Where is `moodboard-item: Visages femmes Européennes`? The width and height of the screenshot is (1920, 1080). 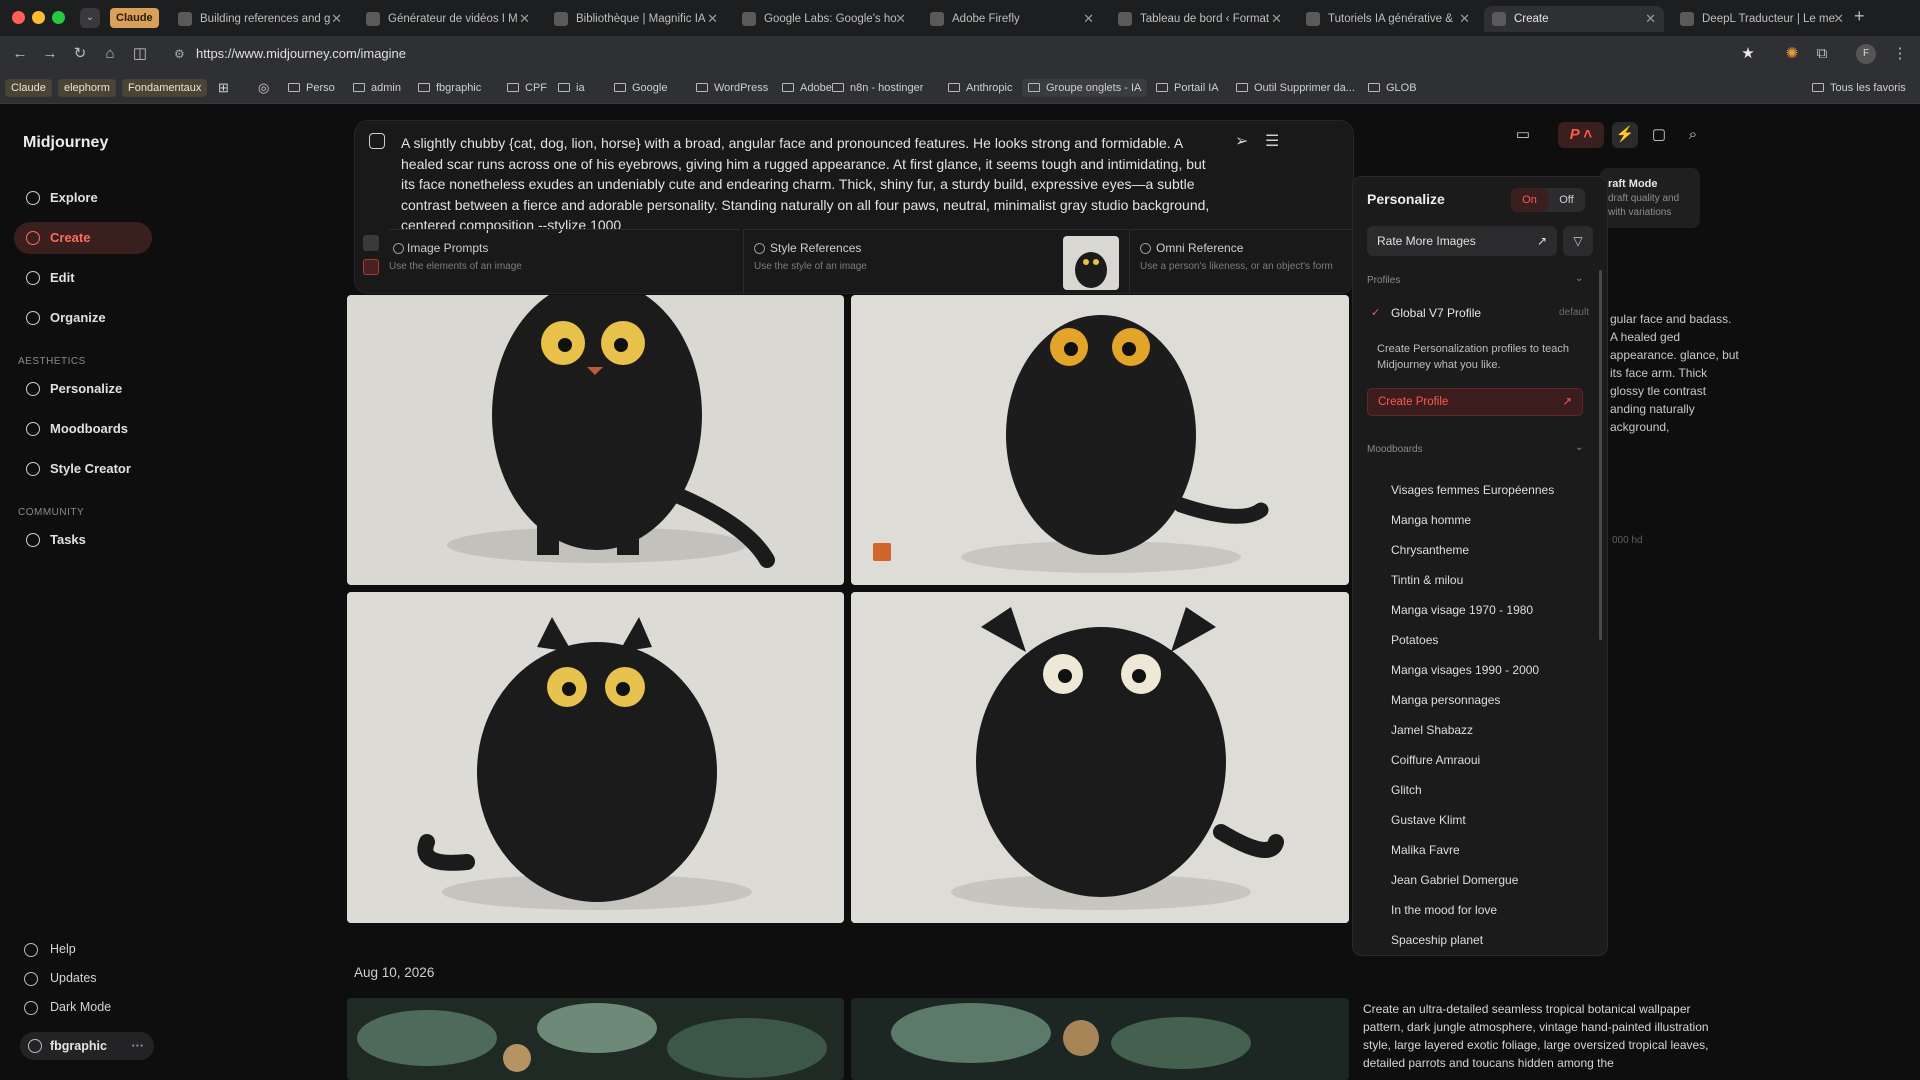
moodboard-item: Visages femmes Européennes is located at coordinates (1472, 490).